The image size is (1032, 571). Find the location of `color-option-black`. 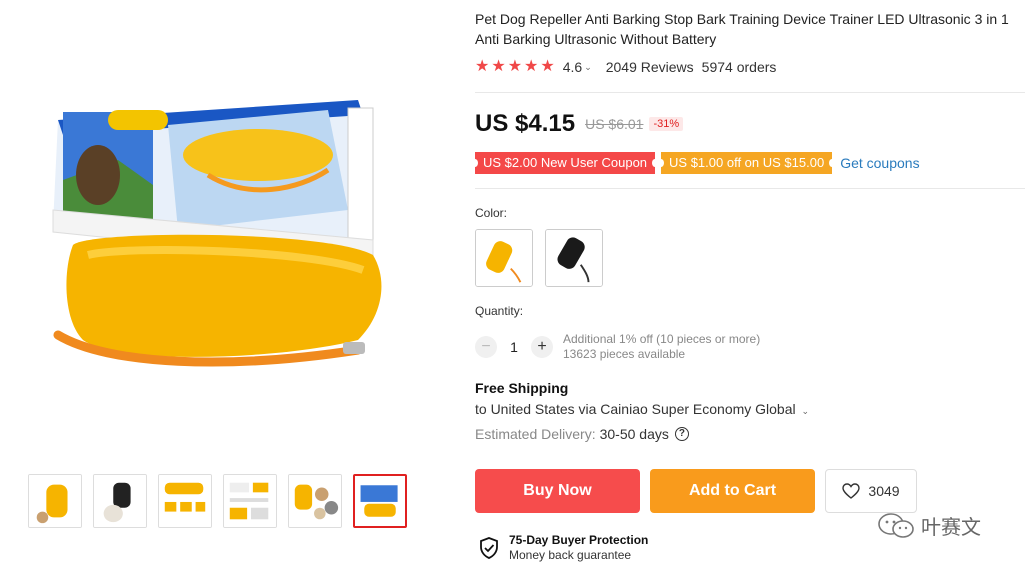

color-option-black is located at coordinates (574, 258).